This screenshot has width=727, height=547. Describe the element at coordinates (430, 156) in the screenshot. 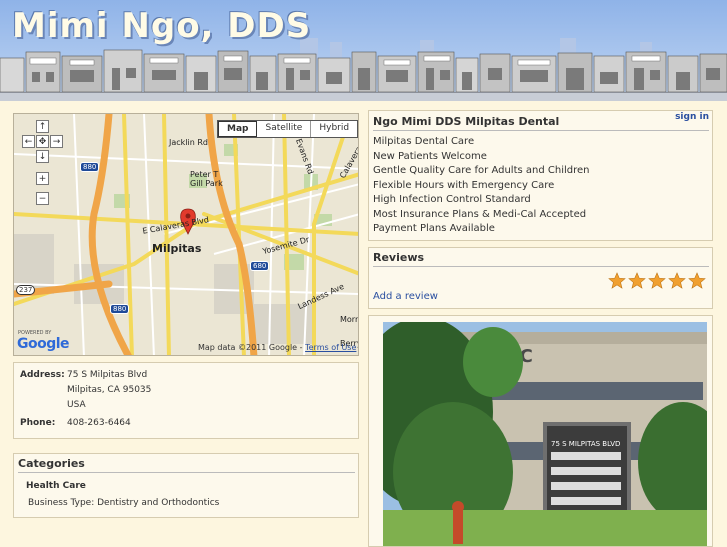

I see `info-line: New Patients Welcome` at that location.